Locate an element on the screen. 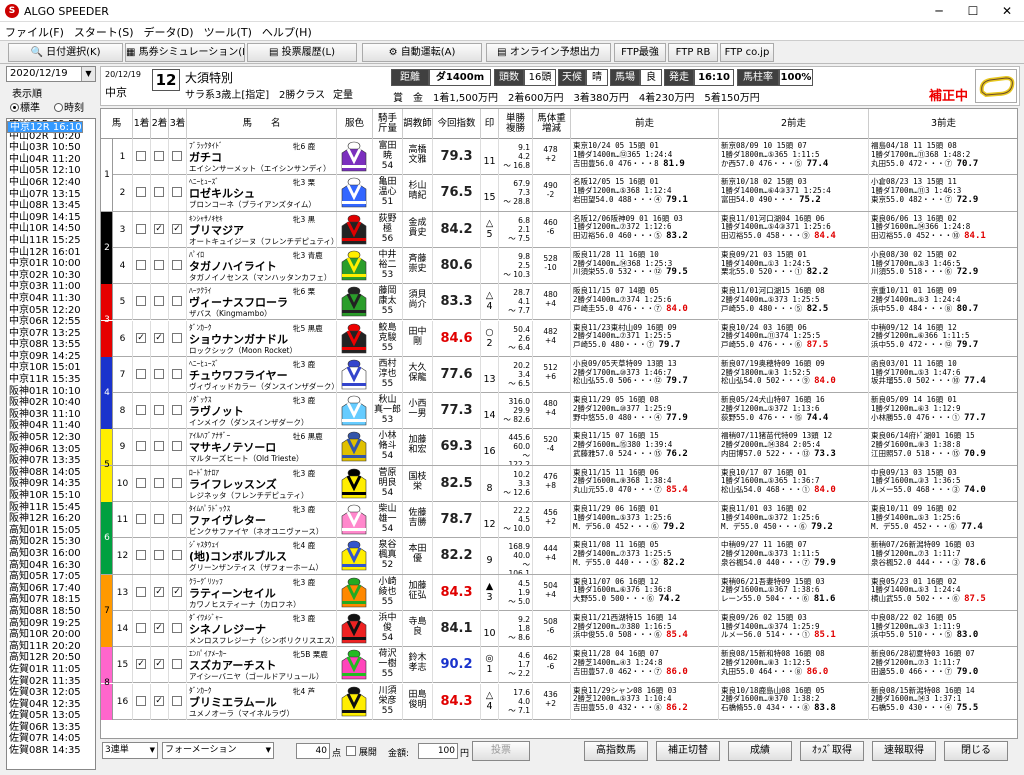  race-list-item: 高知04R 16:30 is located at coordinates (51, 566).